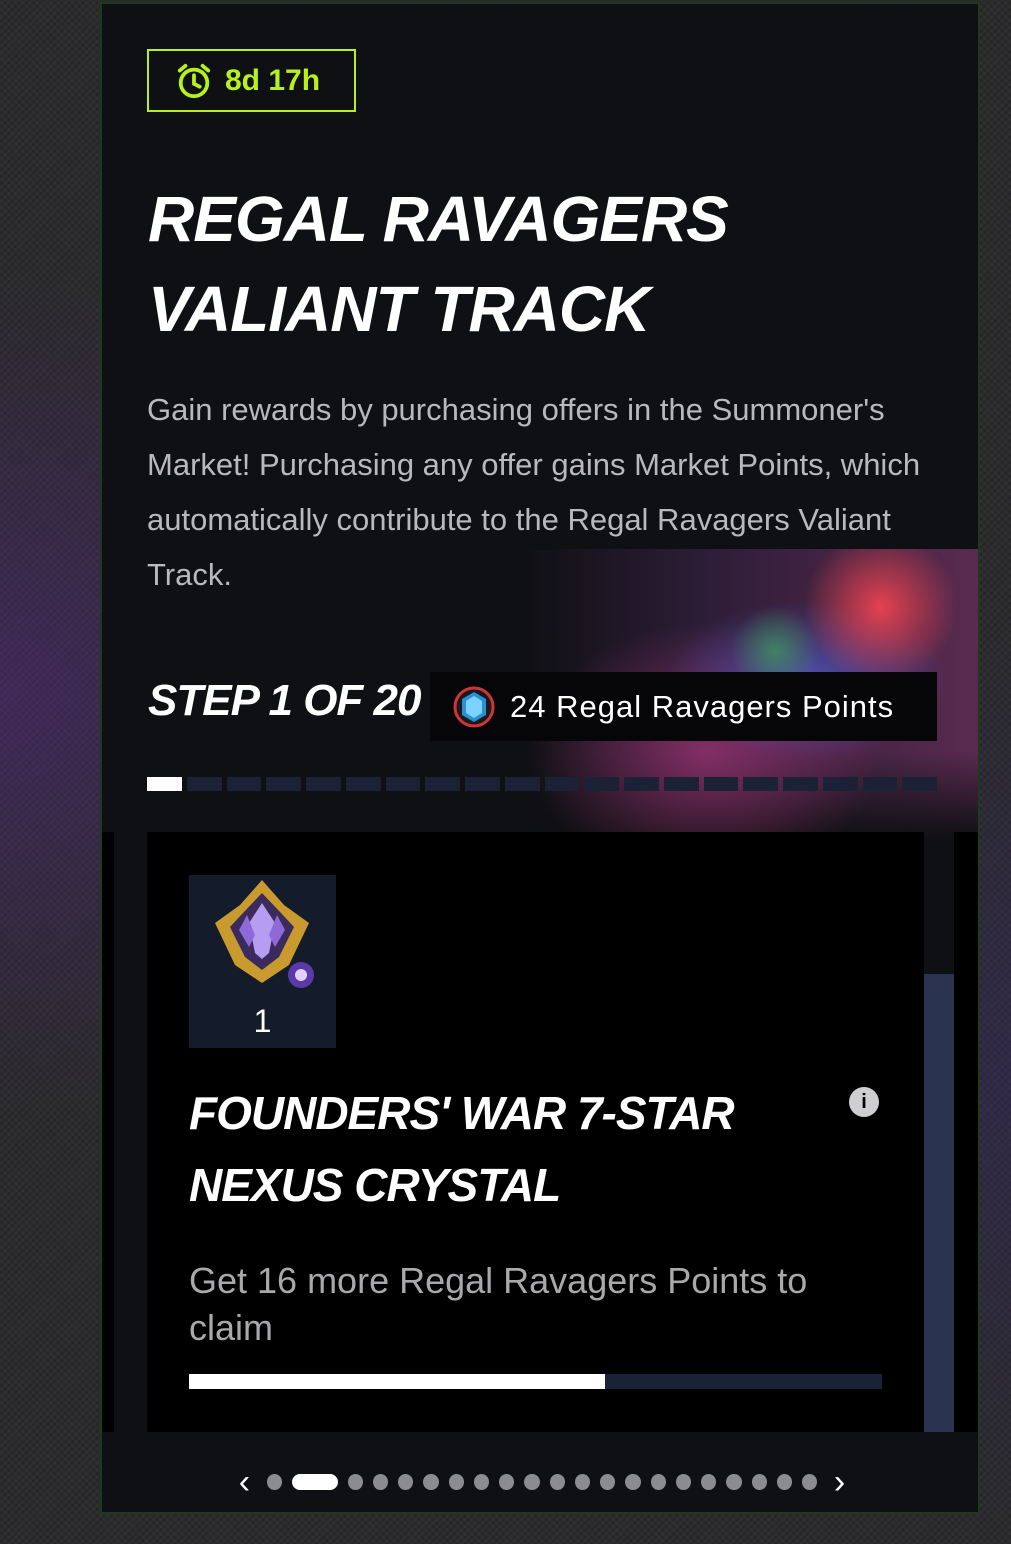  Describe the element at coordinates (262, 1021) in the screenshot. I see `reward-quantity: 1` at that location.